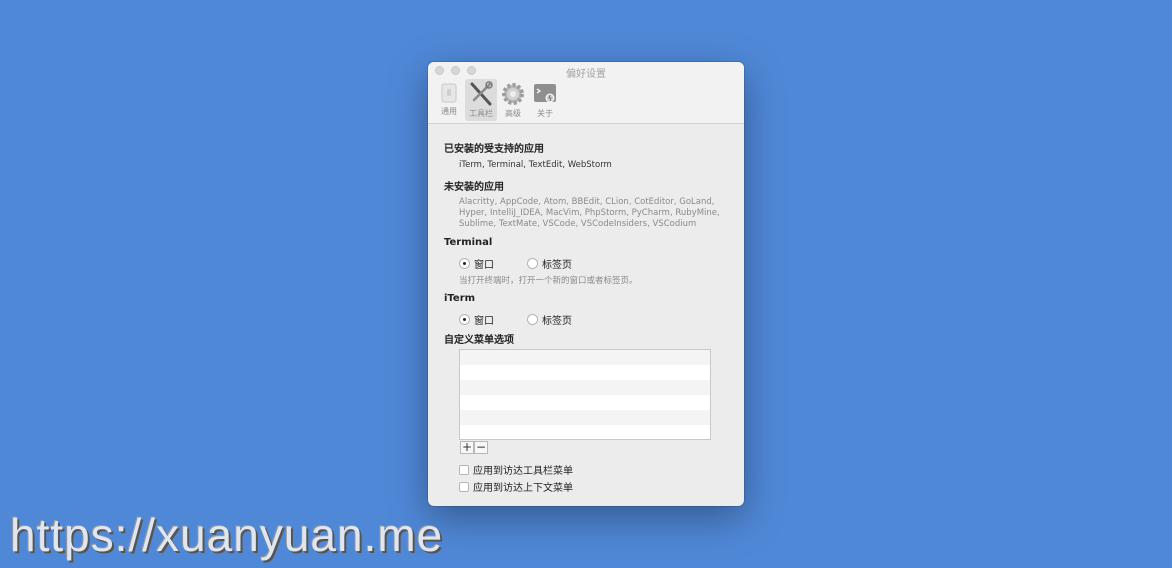  I want to click on remove-button: −, so click(481, 447).